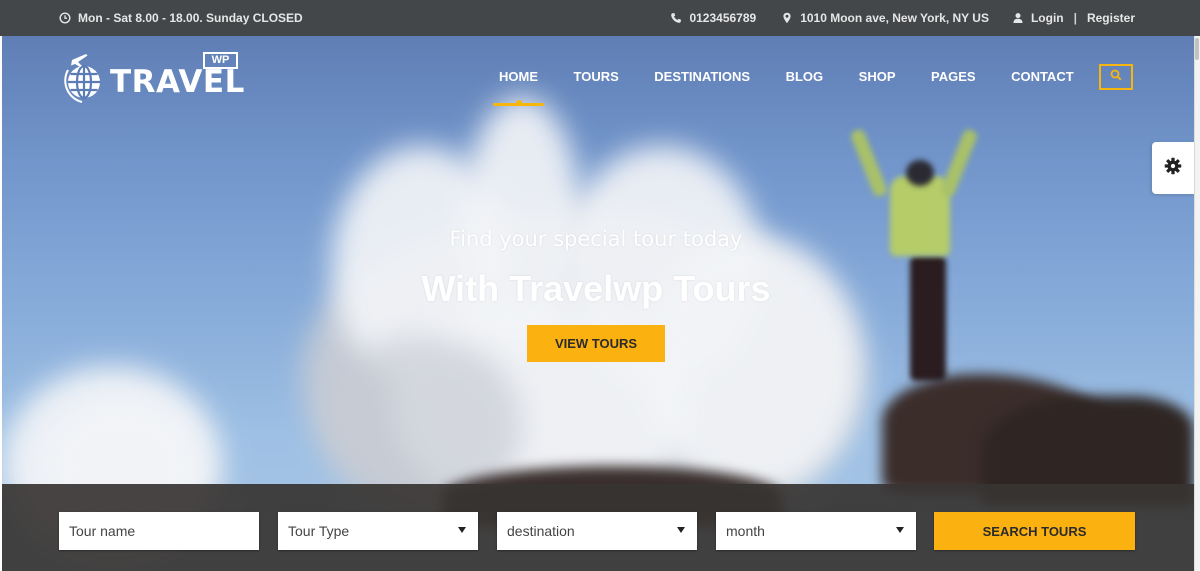  What do you see at coordinates (518, 87) in the screenshot?
I see `nav-home: HOME` at bounding box center [518, 87].